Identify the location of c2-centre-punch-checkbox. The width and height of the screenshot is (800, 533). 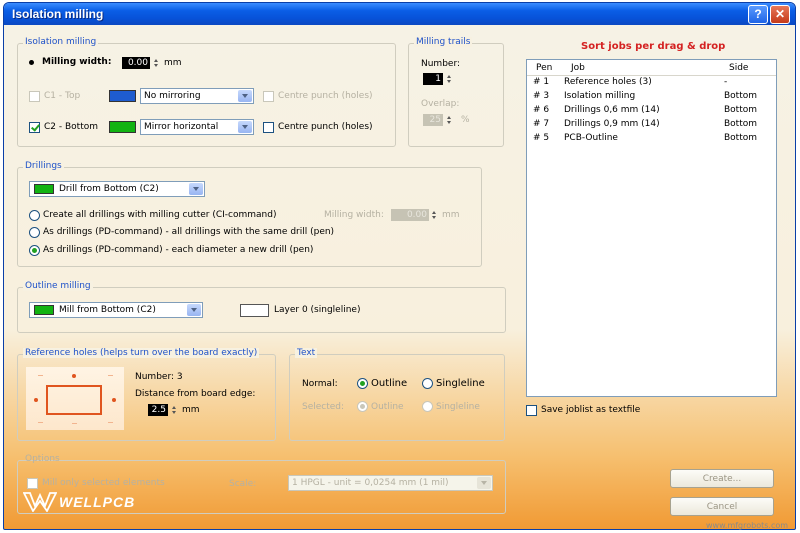
(268, 127).